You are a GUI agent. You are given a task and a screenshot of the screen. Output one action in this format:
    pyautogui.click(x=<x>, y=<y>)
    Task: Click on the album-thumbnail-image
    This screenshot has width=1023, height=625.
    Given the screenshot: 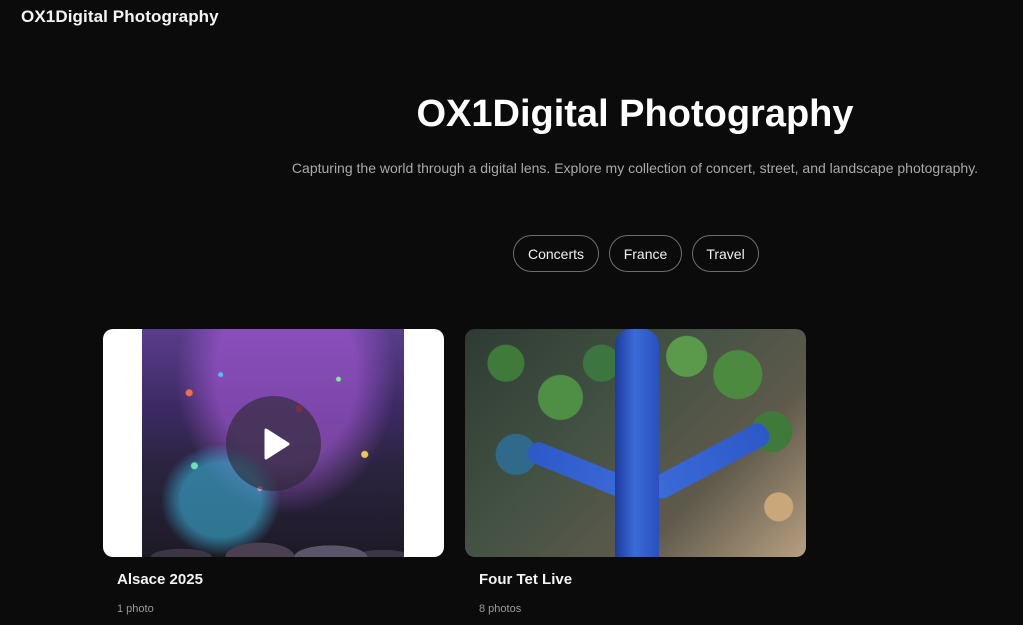 What is the action you would take?
    pyautogui.click(x=635, y=443)
    